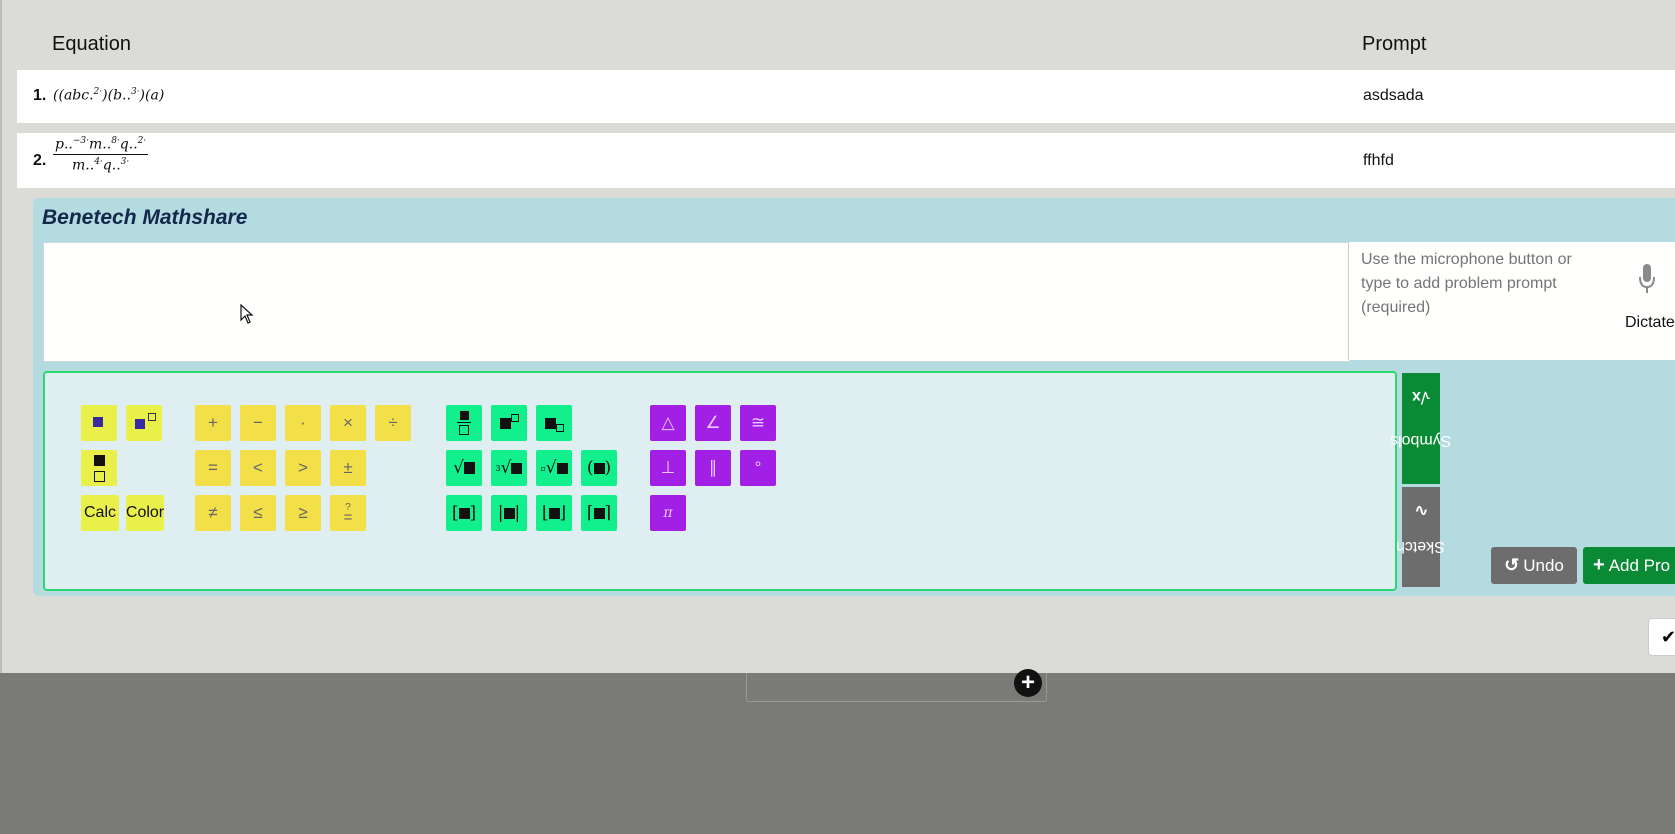  I want to click on confirm-button: ✔, so click(1661, 637).